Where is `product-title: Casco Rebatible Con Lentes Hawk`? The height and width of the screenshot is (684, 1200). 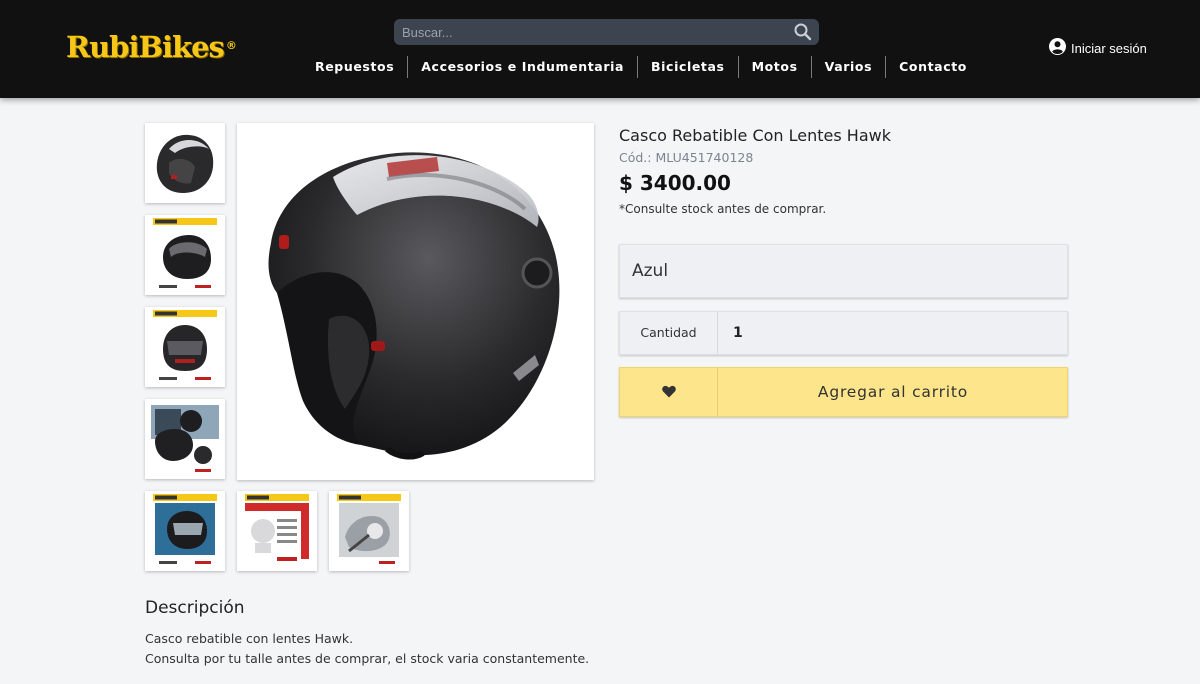
product-title: Casco Rebatible Con Lentes Hawk is located at coordinates (755, 135).